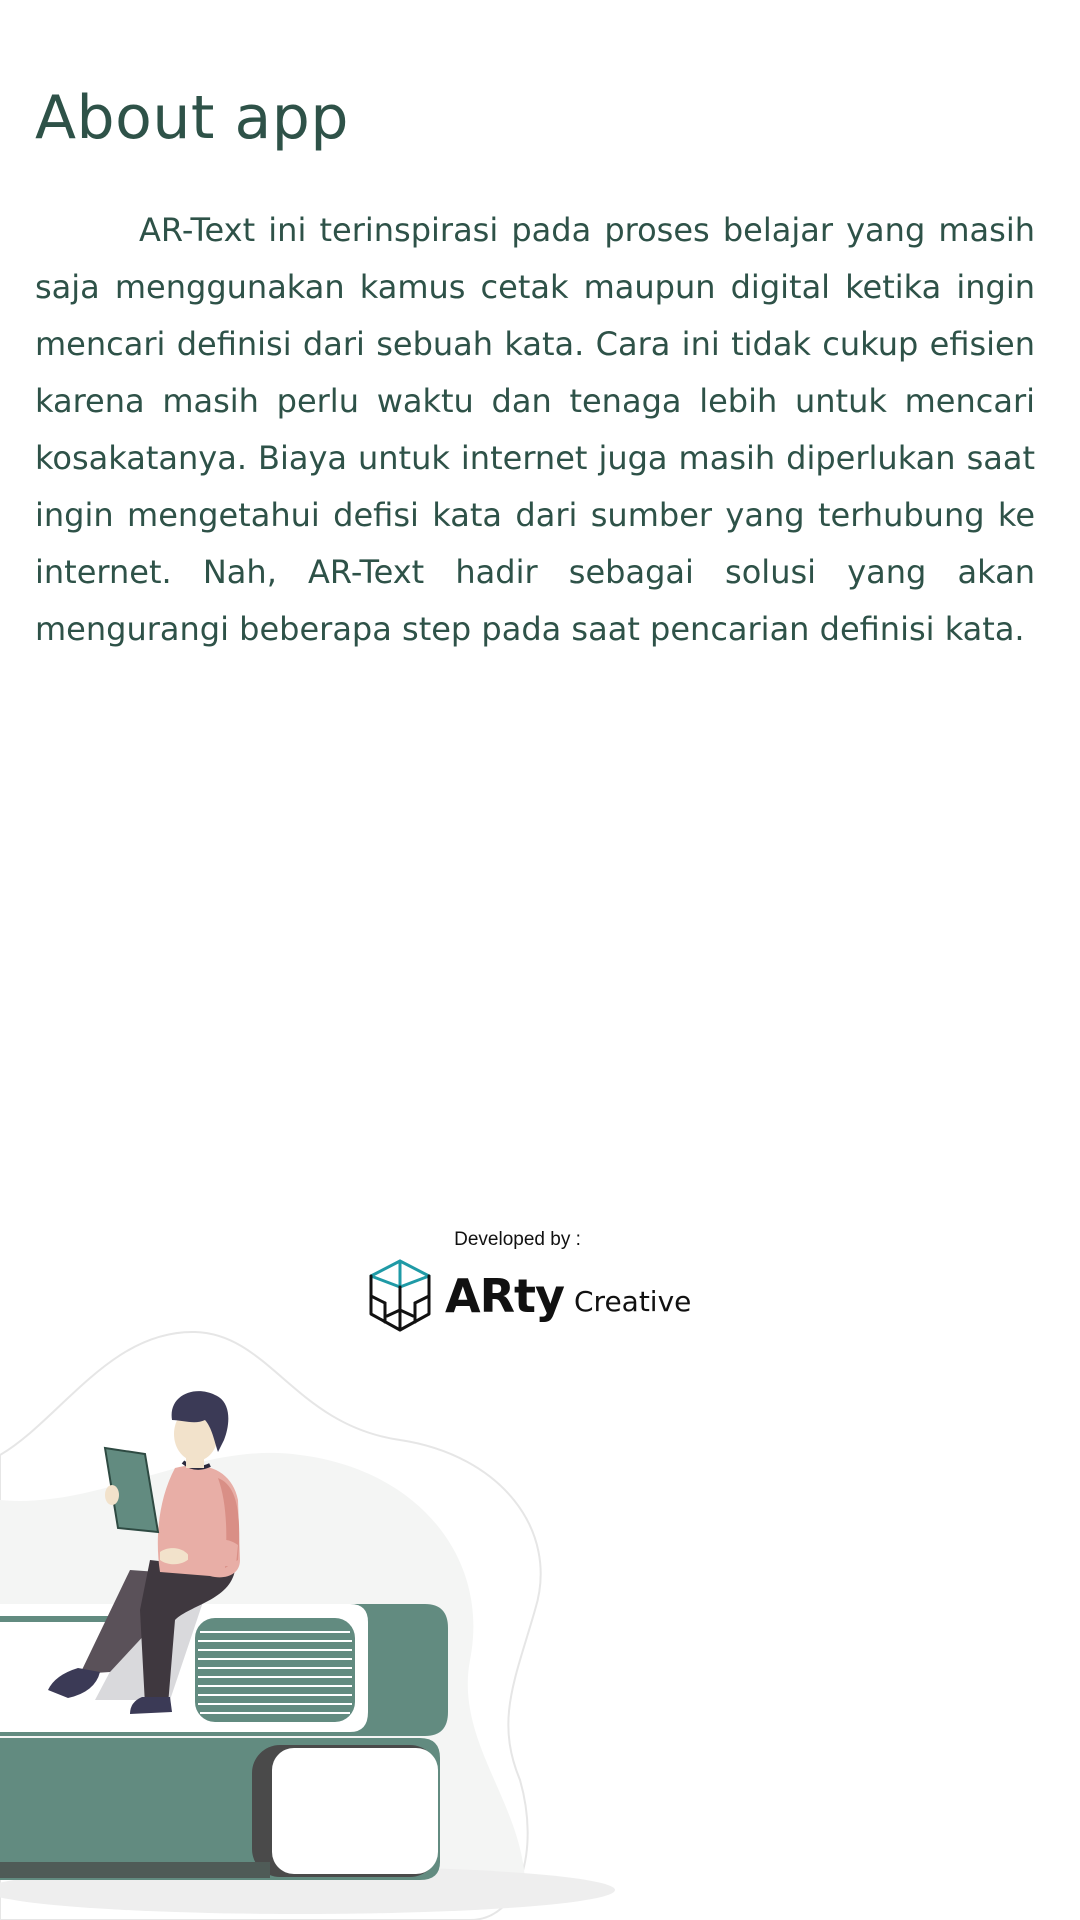 The image size is (1080, 1920). What do you see at coordinates (633, 1301) in the screenshot?
I see `brand-suffix: Creative` at bounding box center [633, 1301].